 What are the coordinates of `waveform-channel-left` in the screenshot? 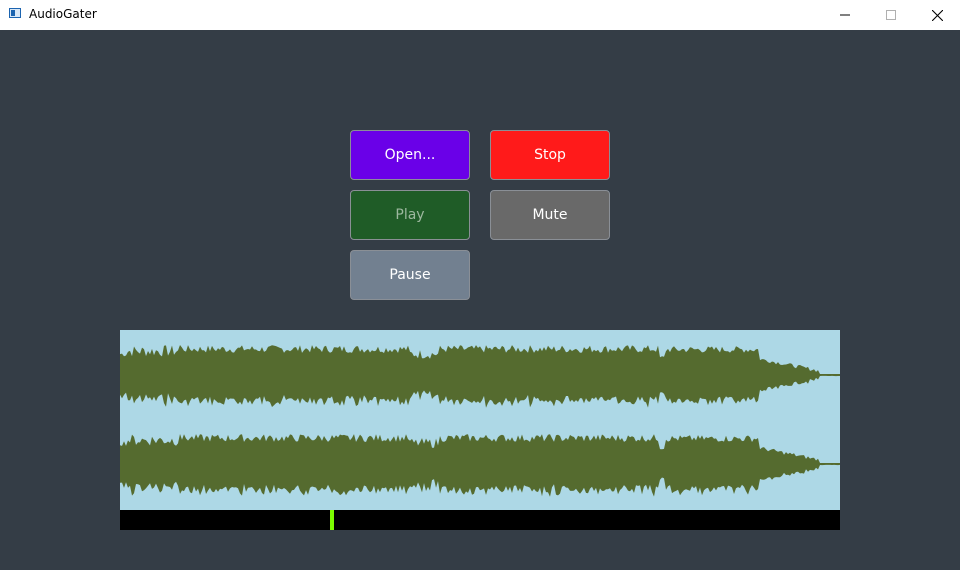 It's located at (480, 376).